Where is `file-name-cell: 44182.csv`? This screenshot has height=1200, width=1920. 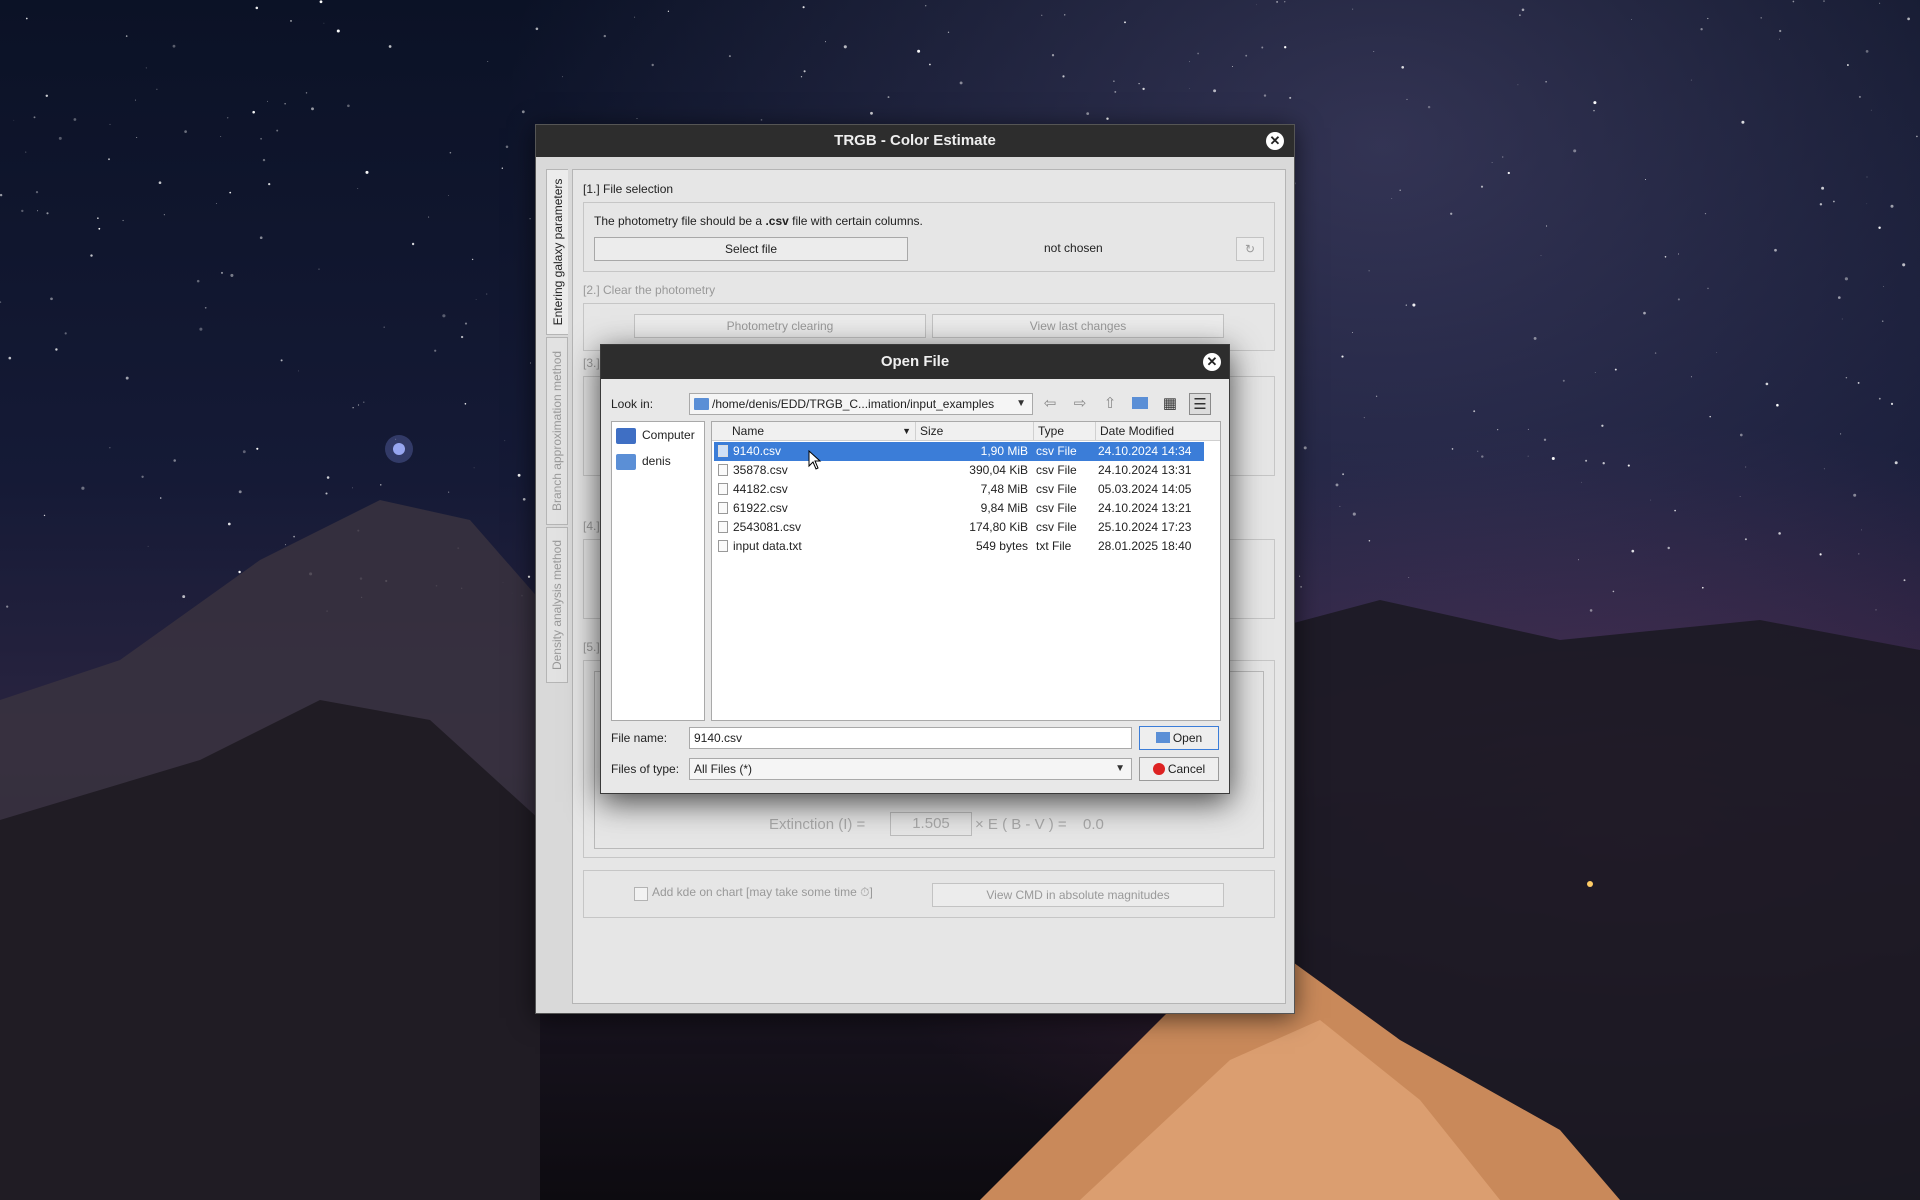
file-name-cell: 44182.csv is located at coordinates (753, 489).